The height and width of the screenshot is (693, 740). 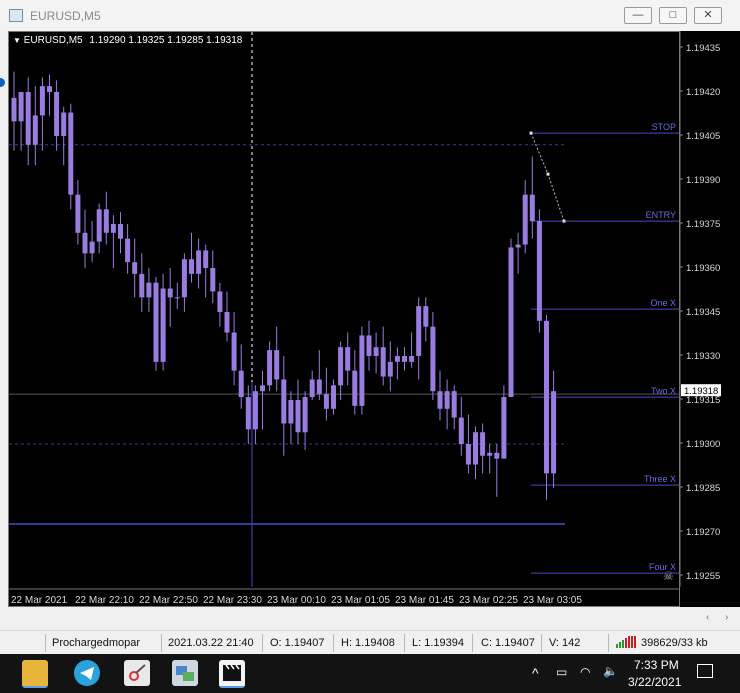 I want to click on price-tick: 1.19270, so click(x=703, y=532).